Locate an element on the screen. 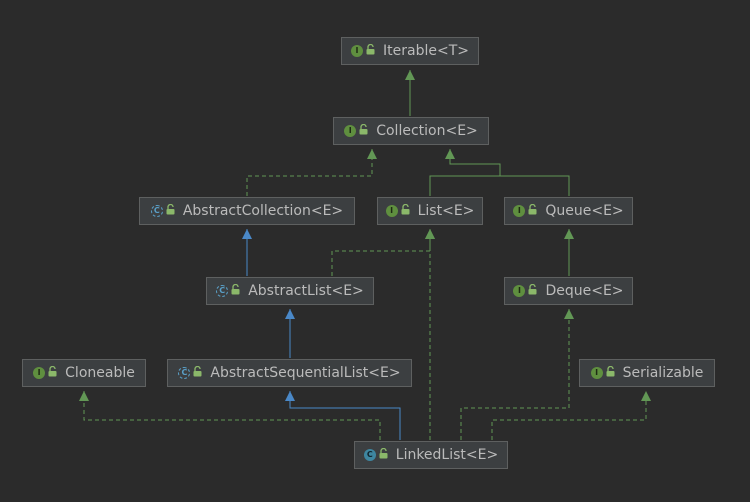  node-abstractlist: C AbstractList<E> is located at coordinates (290, 291).